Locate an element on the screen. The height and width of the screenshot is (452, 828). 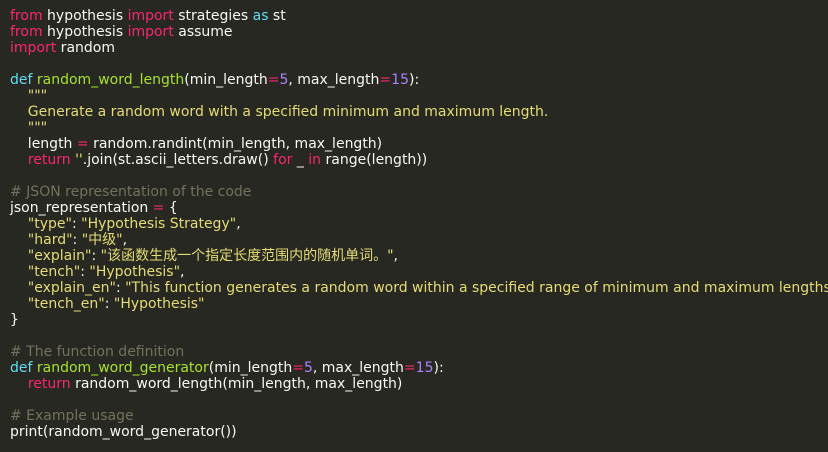
string-token: "tench_en" is located at coordinates (57, 304).